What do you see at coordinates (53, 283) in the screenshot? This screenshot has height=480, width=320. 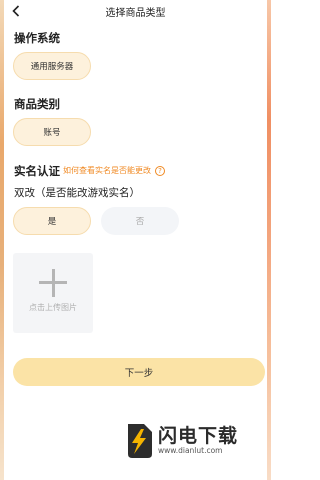 I see `plus-icon-vertical` at bounding box center [53, 283].